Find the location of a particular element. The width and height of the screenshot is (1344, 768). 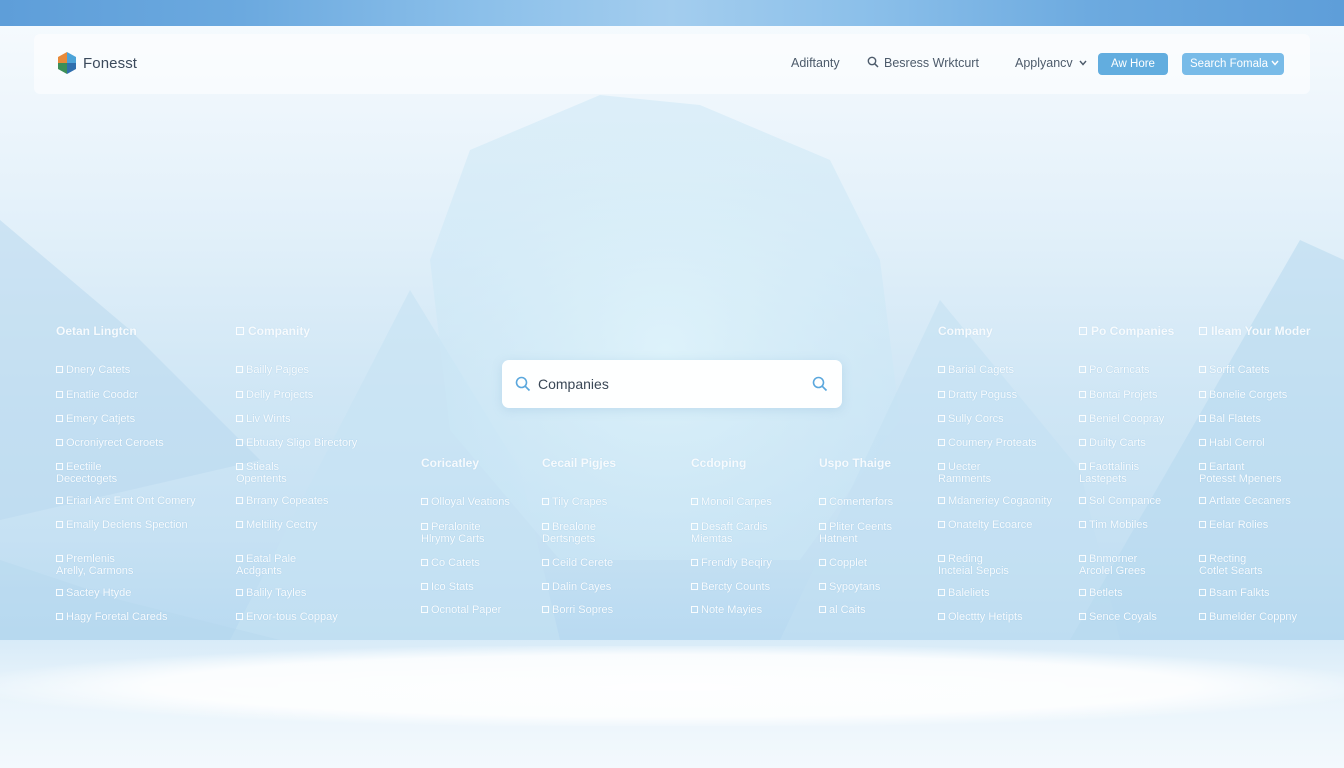

directory-link: Bsam Falkts is located at coordinates (1234, 593).